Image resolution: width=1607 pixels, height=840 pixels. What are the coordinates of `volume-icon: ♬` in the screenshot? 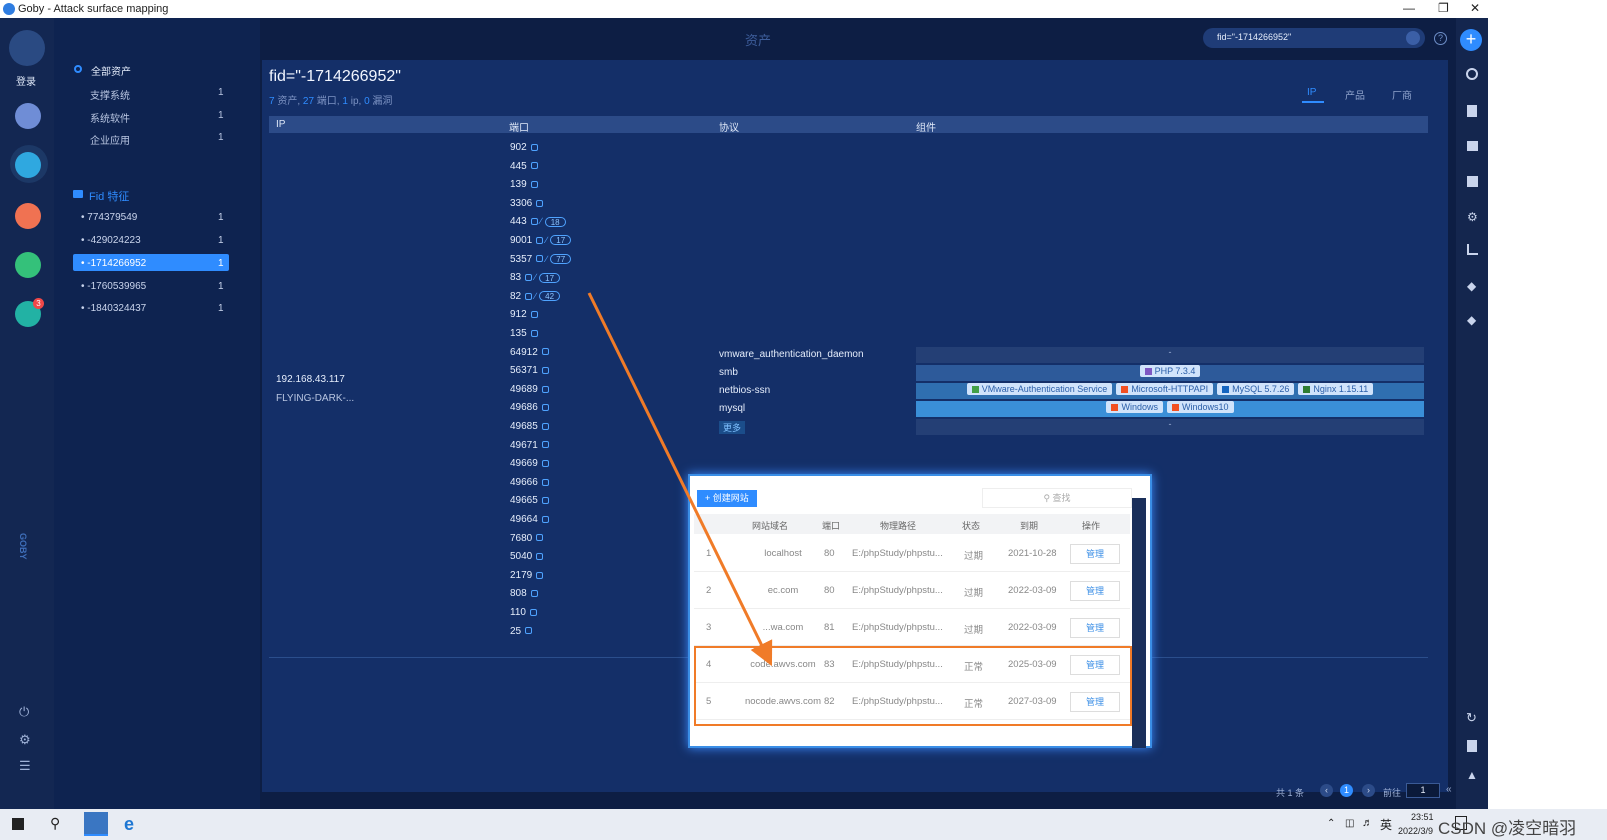 It's located at (1367, 823).